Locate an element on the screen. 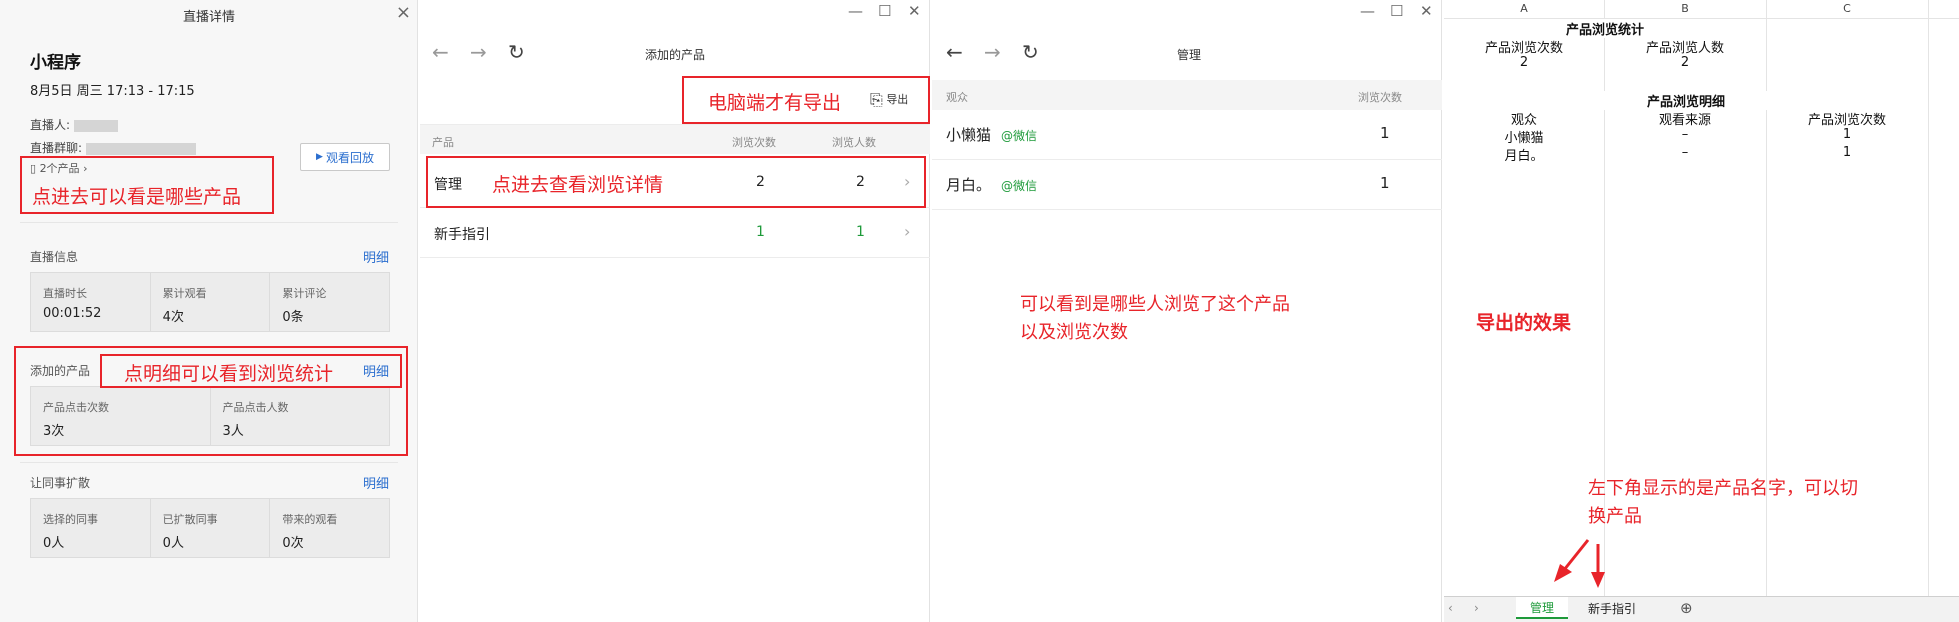 The width and height of the screenshot is (1959, 622). stat-label: 选择的同事 is located at coordinates (70, 519).